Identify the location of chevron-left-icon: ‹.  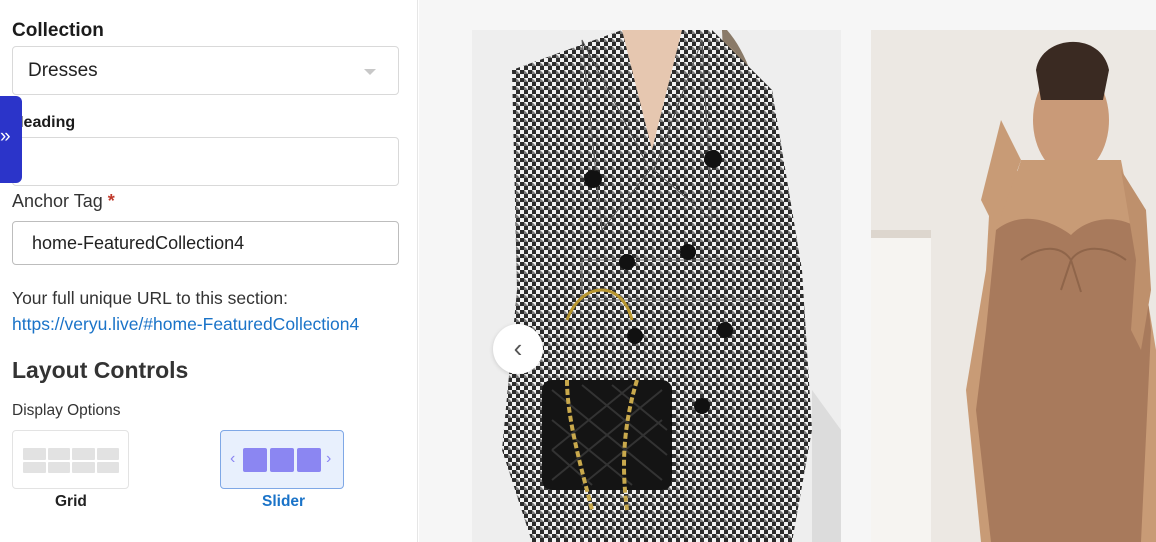
(518, 348).